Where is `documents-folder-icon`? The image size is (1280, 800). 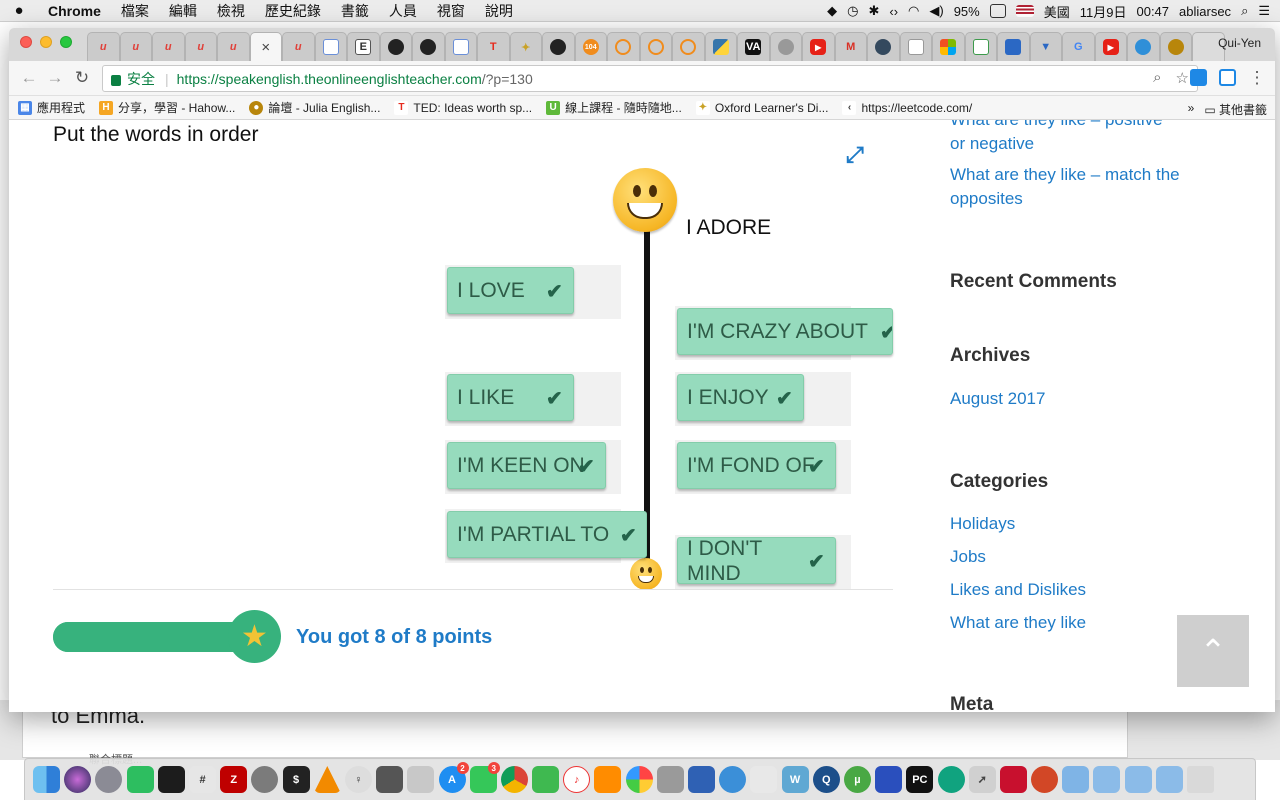 documents-folder-icon is located at coordinates (1107, 779).